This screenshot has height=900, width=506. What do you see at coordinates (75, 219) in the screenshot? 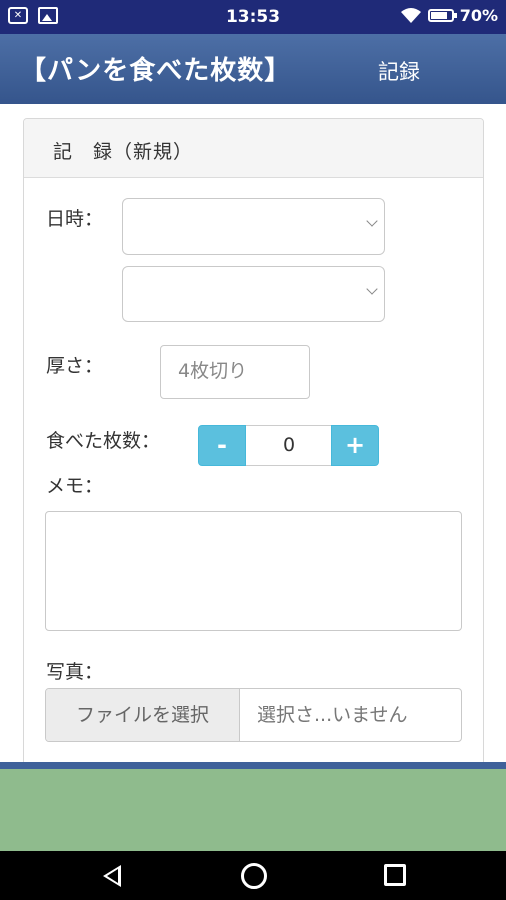
I see `datetime-label: 日時：` at bounding box center [75, 219].